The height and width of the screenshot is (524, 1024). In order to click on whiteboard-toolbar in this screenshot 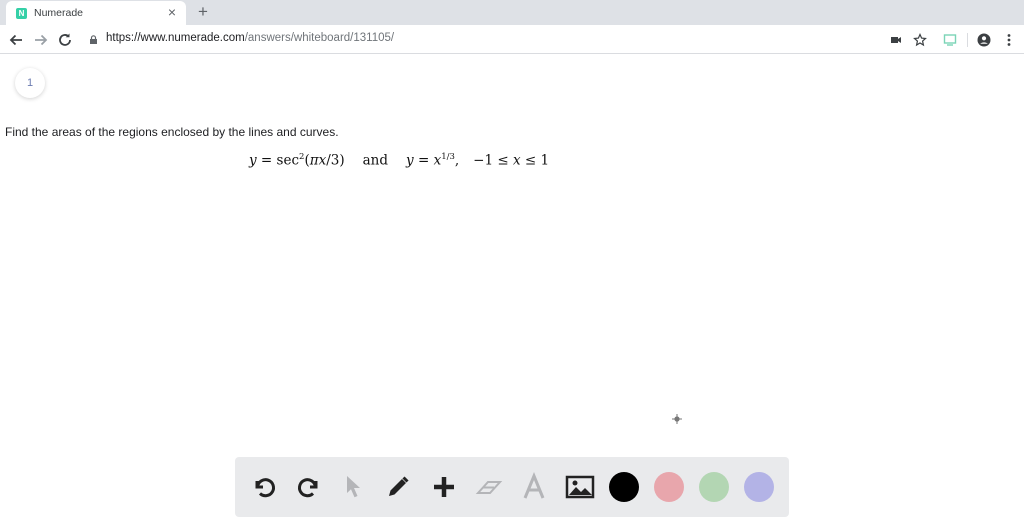, I will do `click(512, 487)`.